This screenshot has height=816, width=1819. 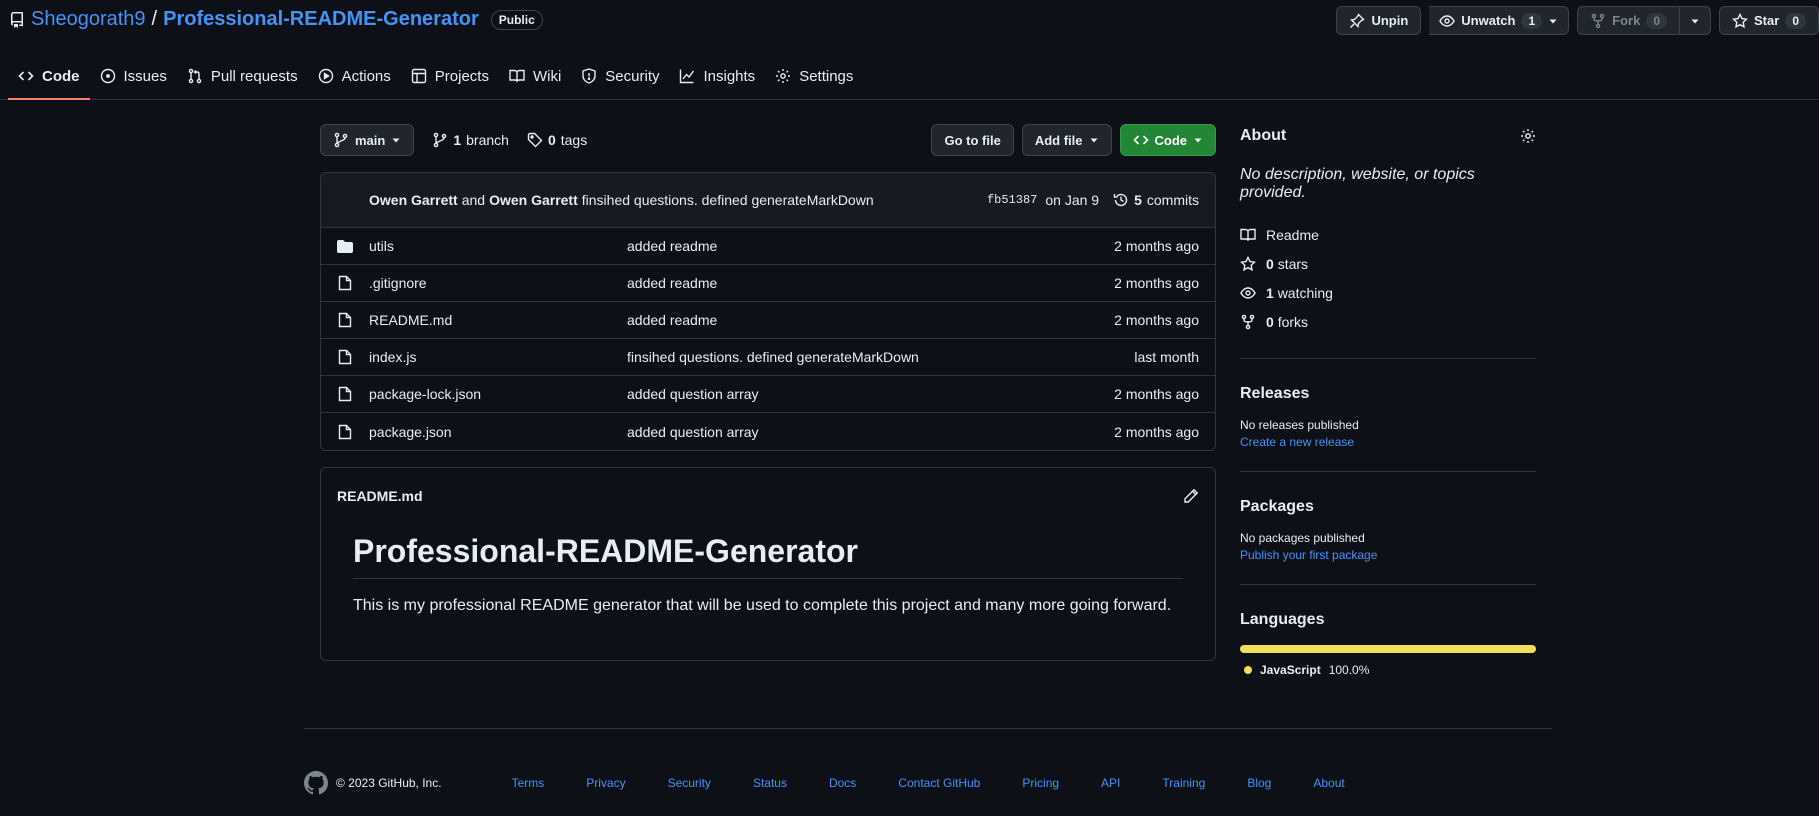 I want to click on file-name-link: README.md, so click(x=498, y=320).